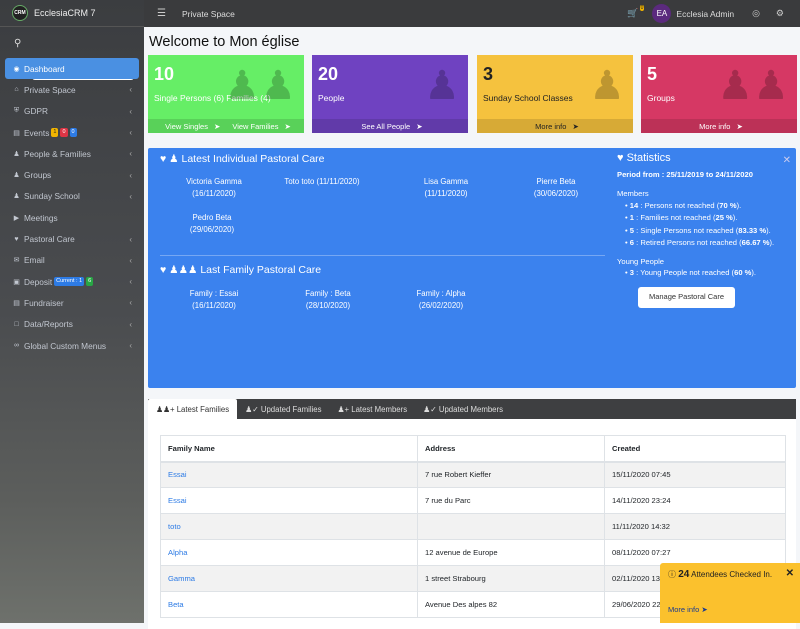  Describe the element at coordinates (446, 188) in the screenshot. I see `care-entry: Lisa Gamma (11/11/2020)` at that location.